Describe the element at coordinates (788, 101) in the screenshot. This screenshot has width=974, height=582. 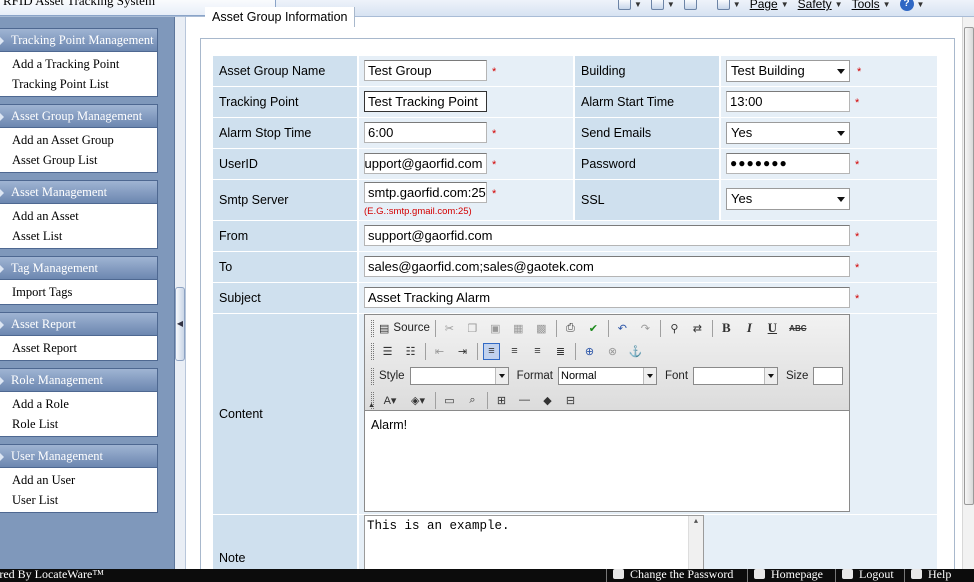
I see `alarm-start-input: 13:00` at that location.